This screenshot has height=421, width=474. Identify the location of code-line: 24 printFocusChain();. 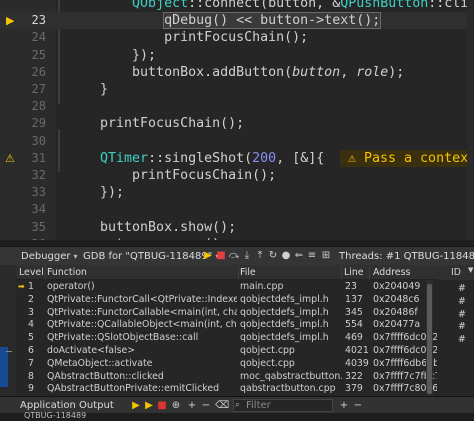
(237, 37).